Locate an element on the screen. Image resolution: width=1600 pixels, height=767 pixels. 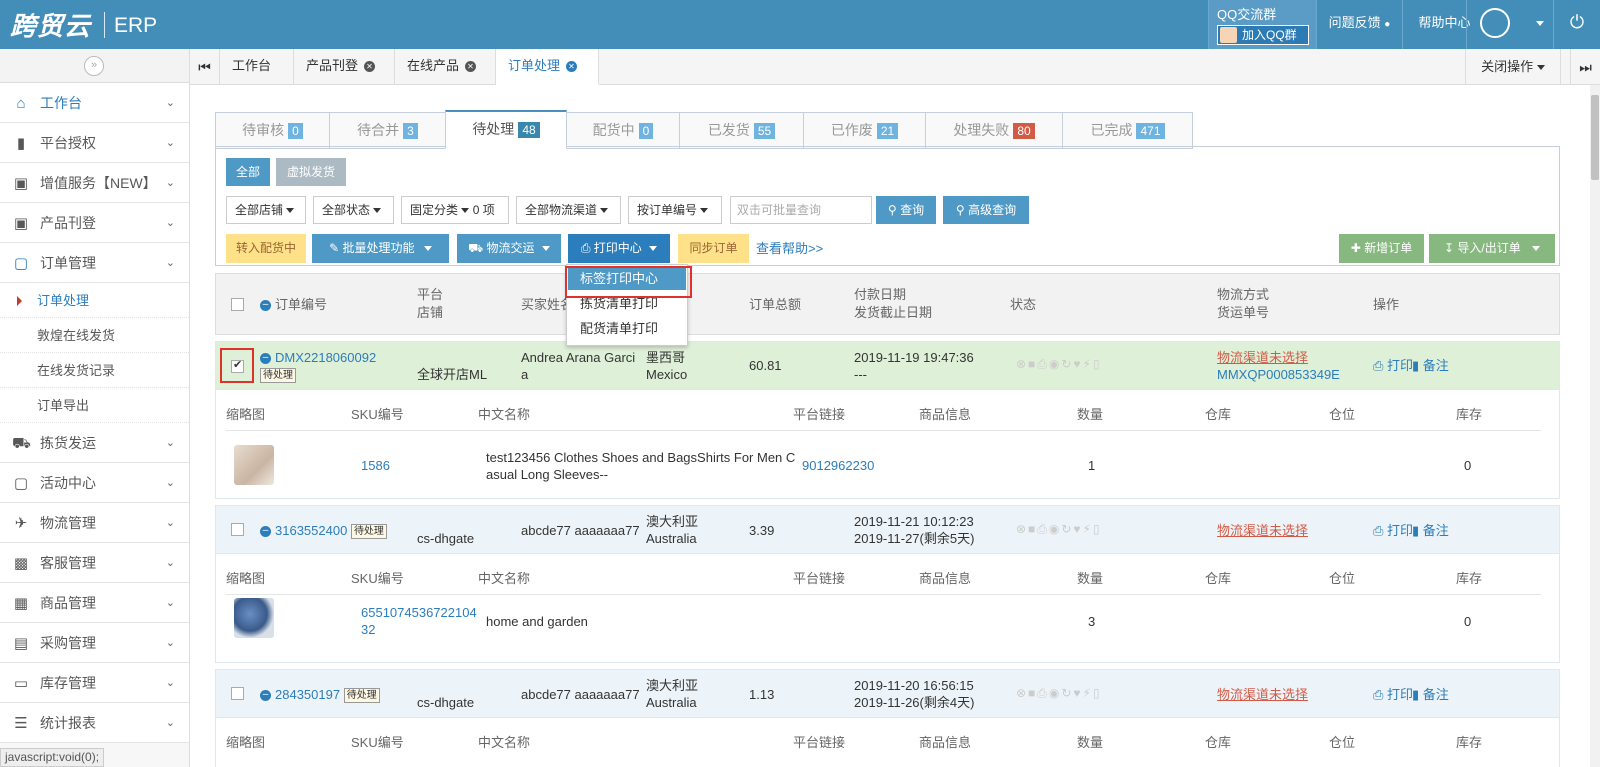
fixed-category-select: 固定分类 0 项 is located at coordinates (455, 210).